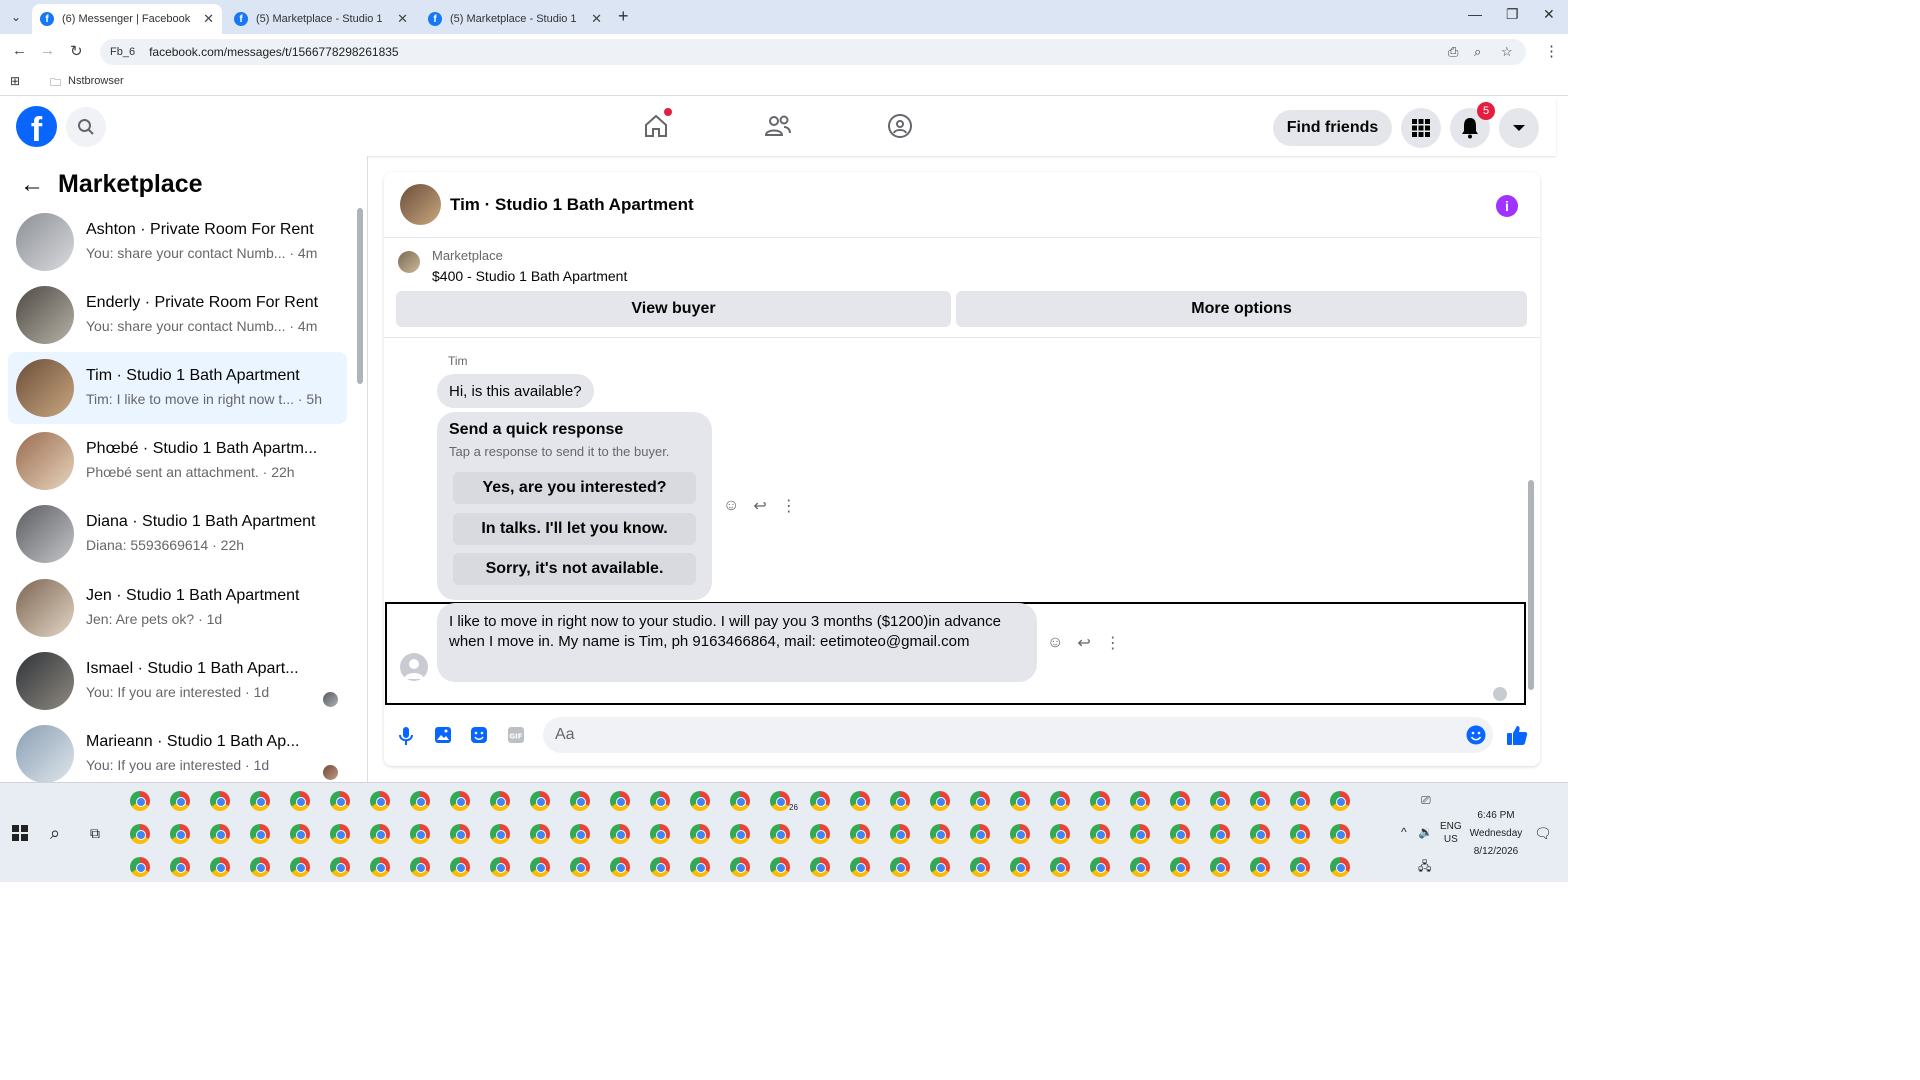 The image size is (1920, 1080). I want to click on back-icon: ←, so click(19, 50).